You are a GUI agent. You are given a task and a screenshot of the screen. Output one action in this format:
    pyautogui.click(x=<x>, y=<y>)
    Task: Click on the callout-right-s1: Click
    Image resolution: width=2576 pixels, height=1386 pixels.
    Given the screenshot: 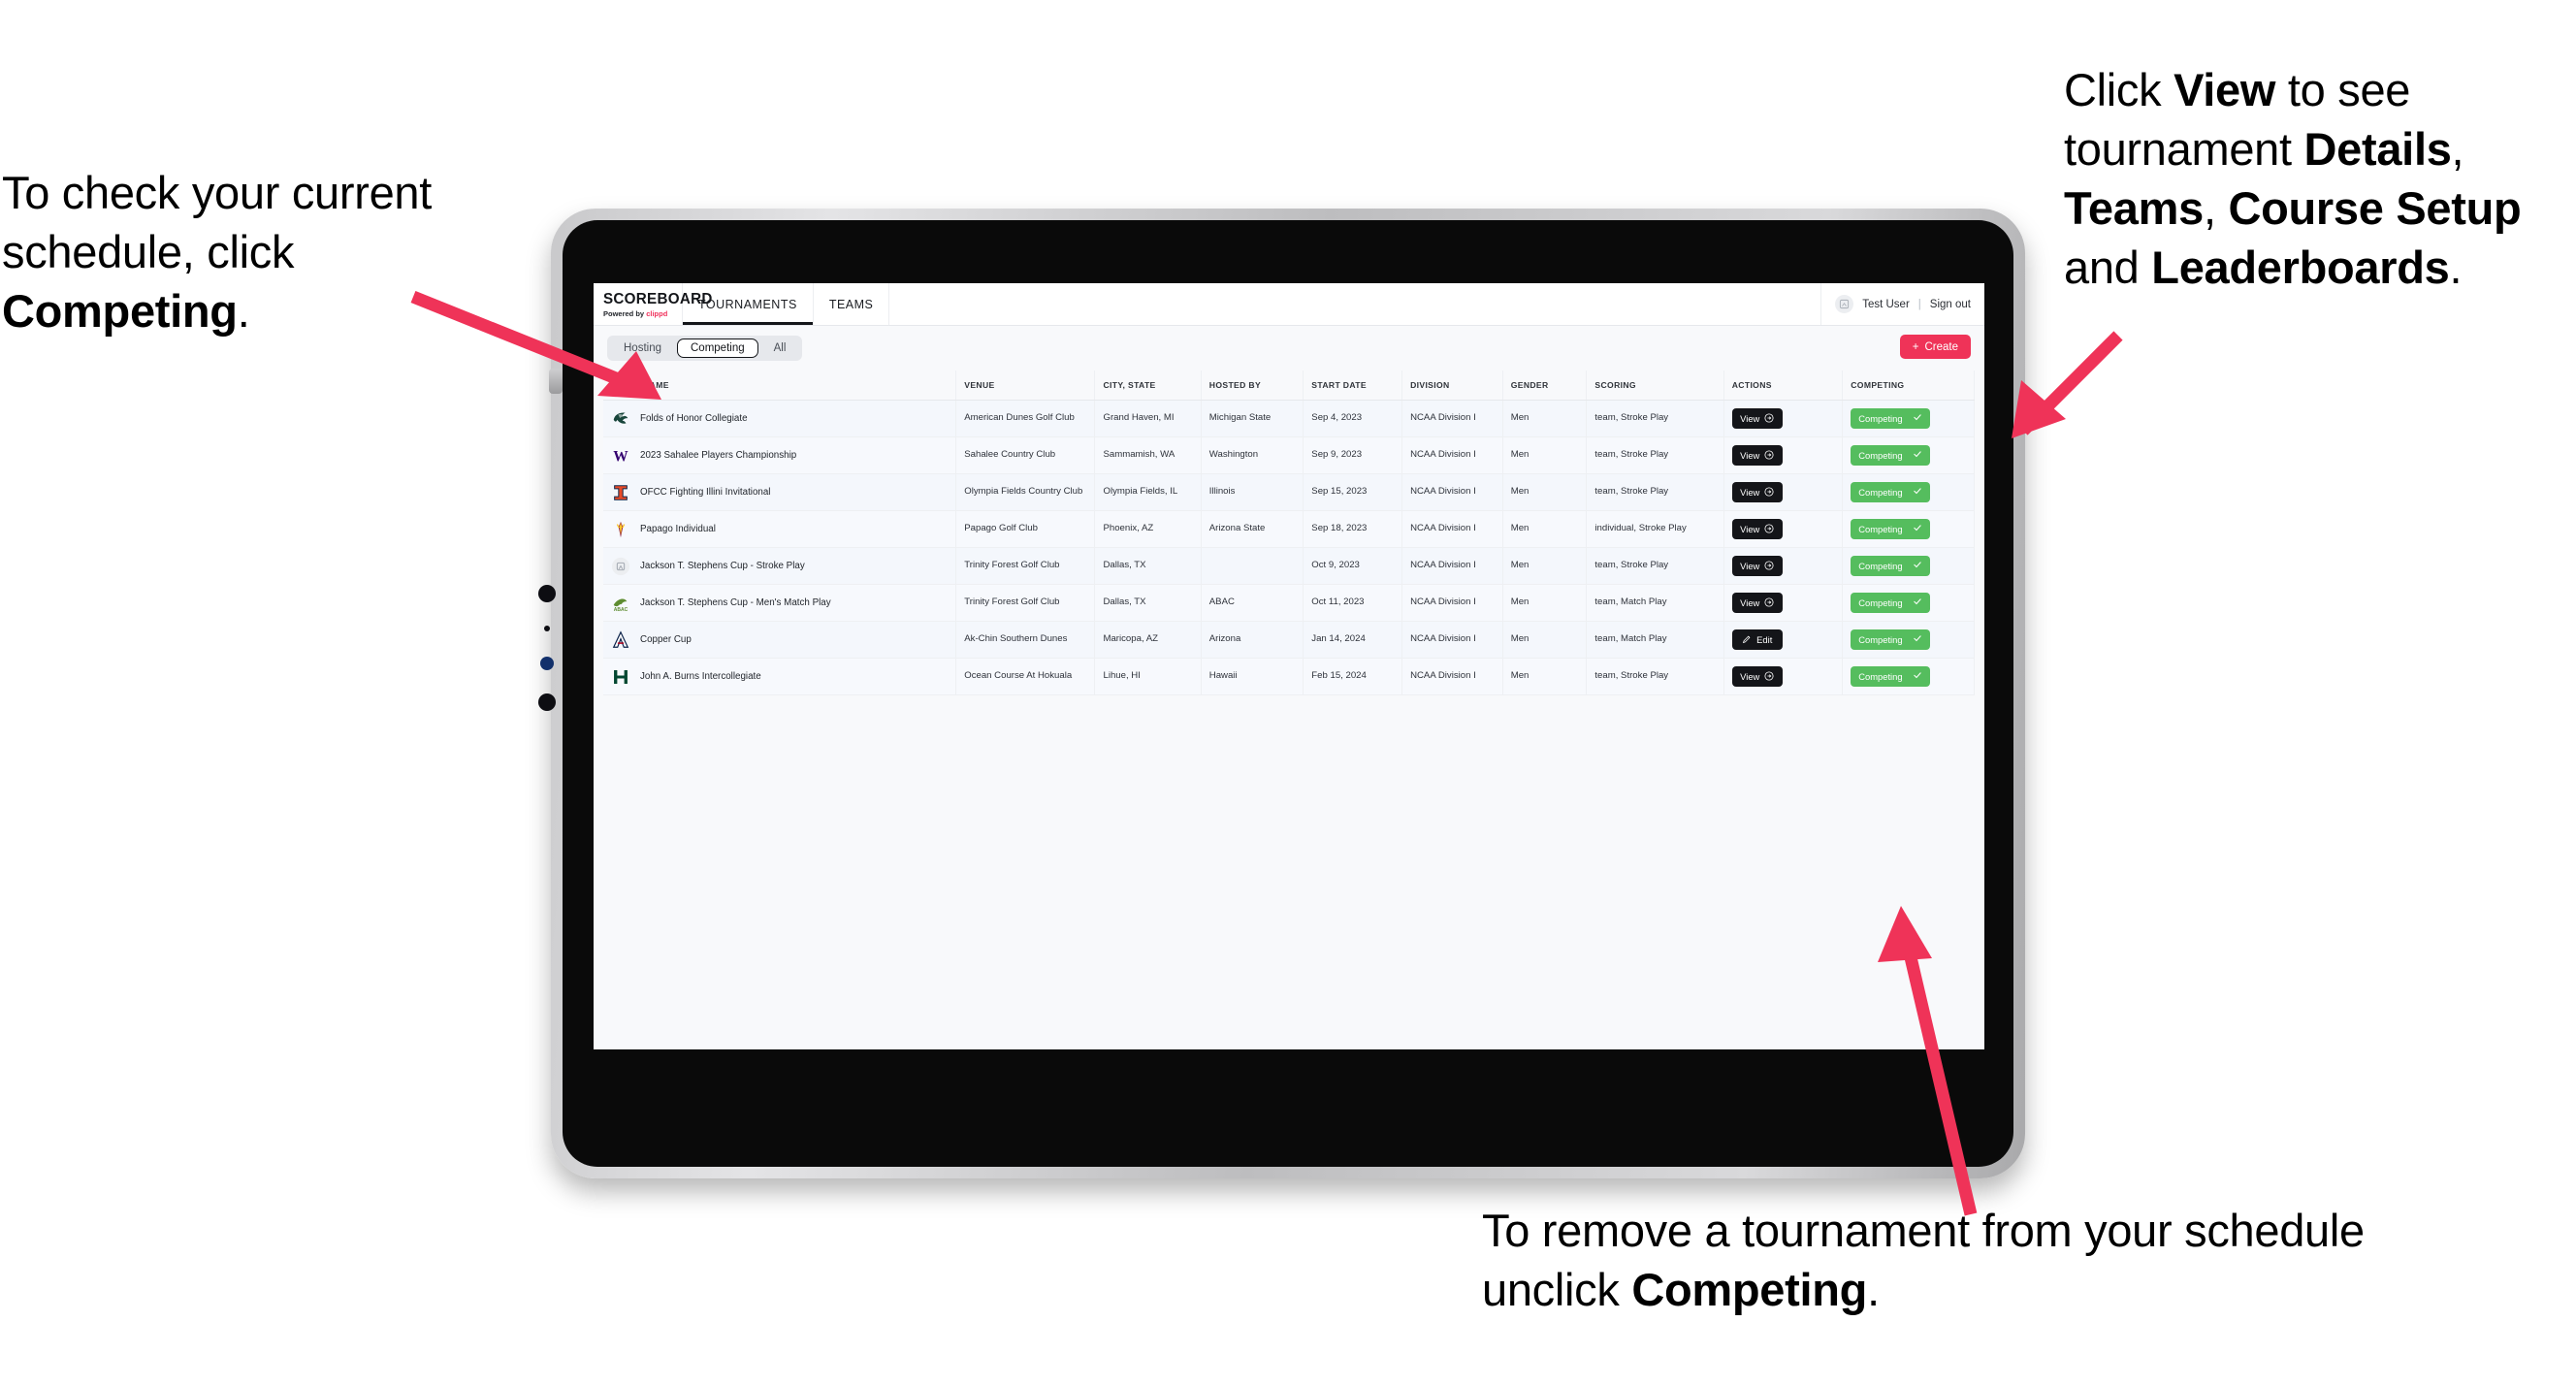 What is the action you would take?
    pyautogui.click(x=2119, y=89)
    